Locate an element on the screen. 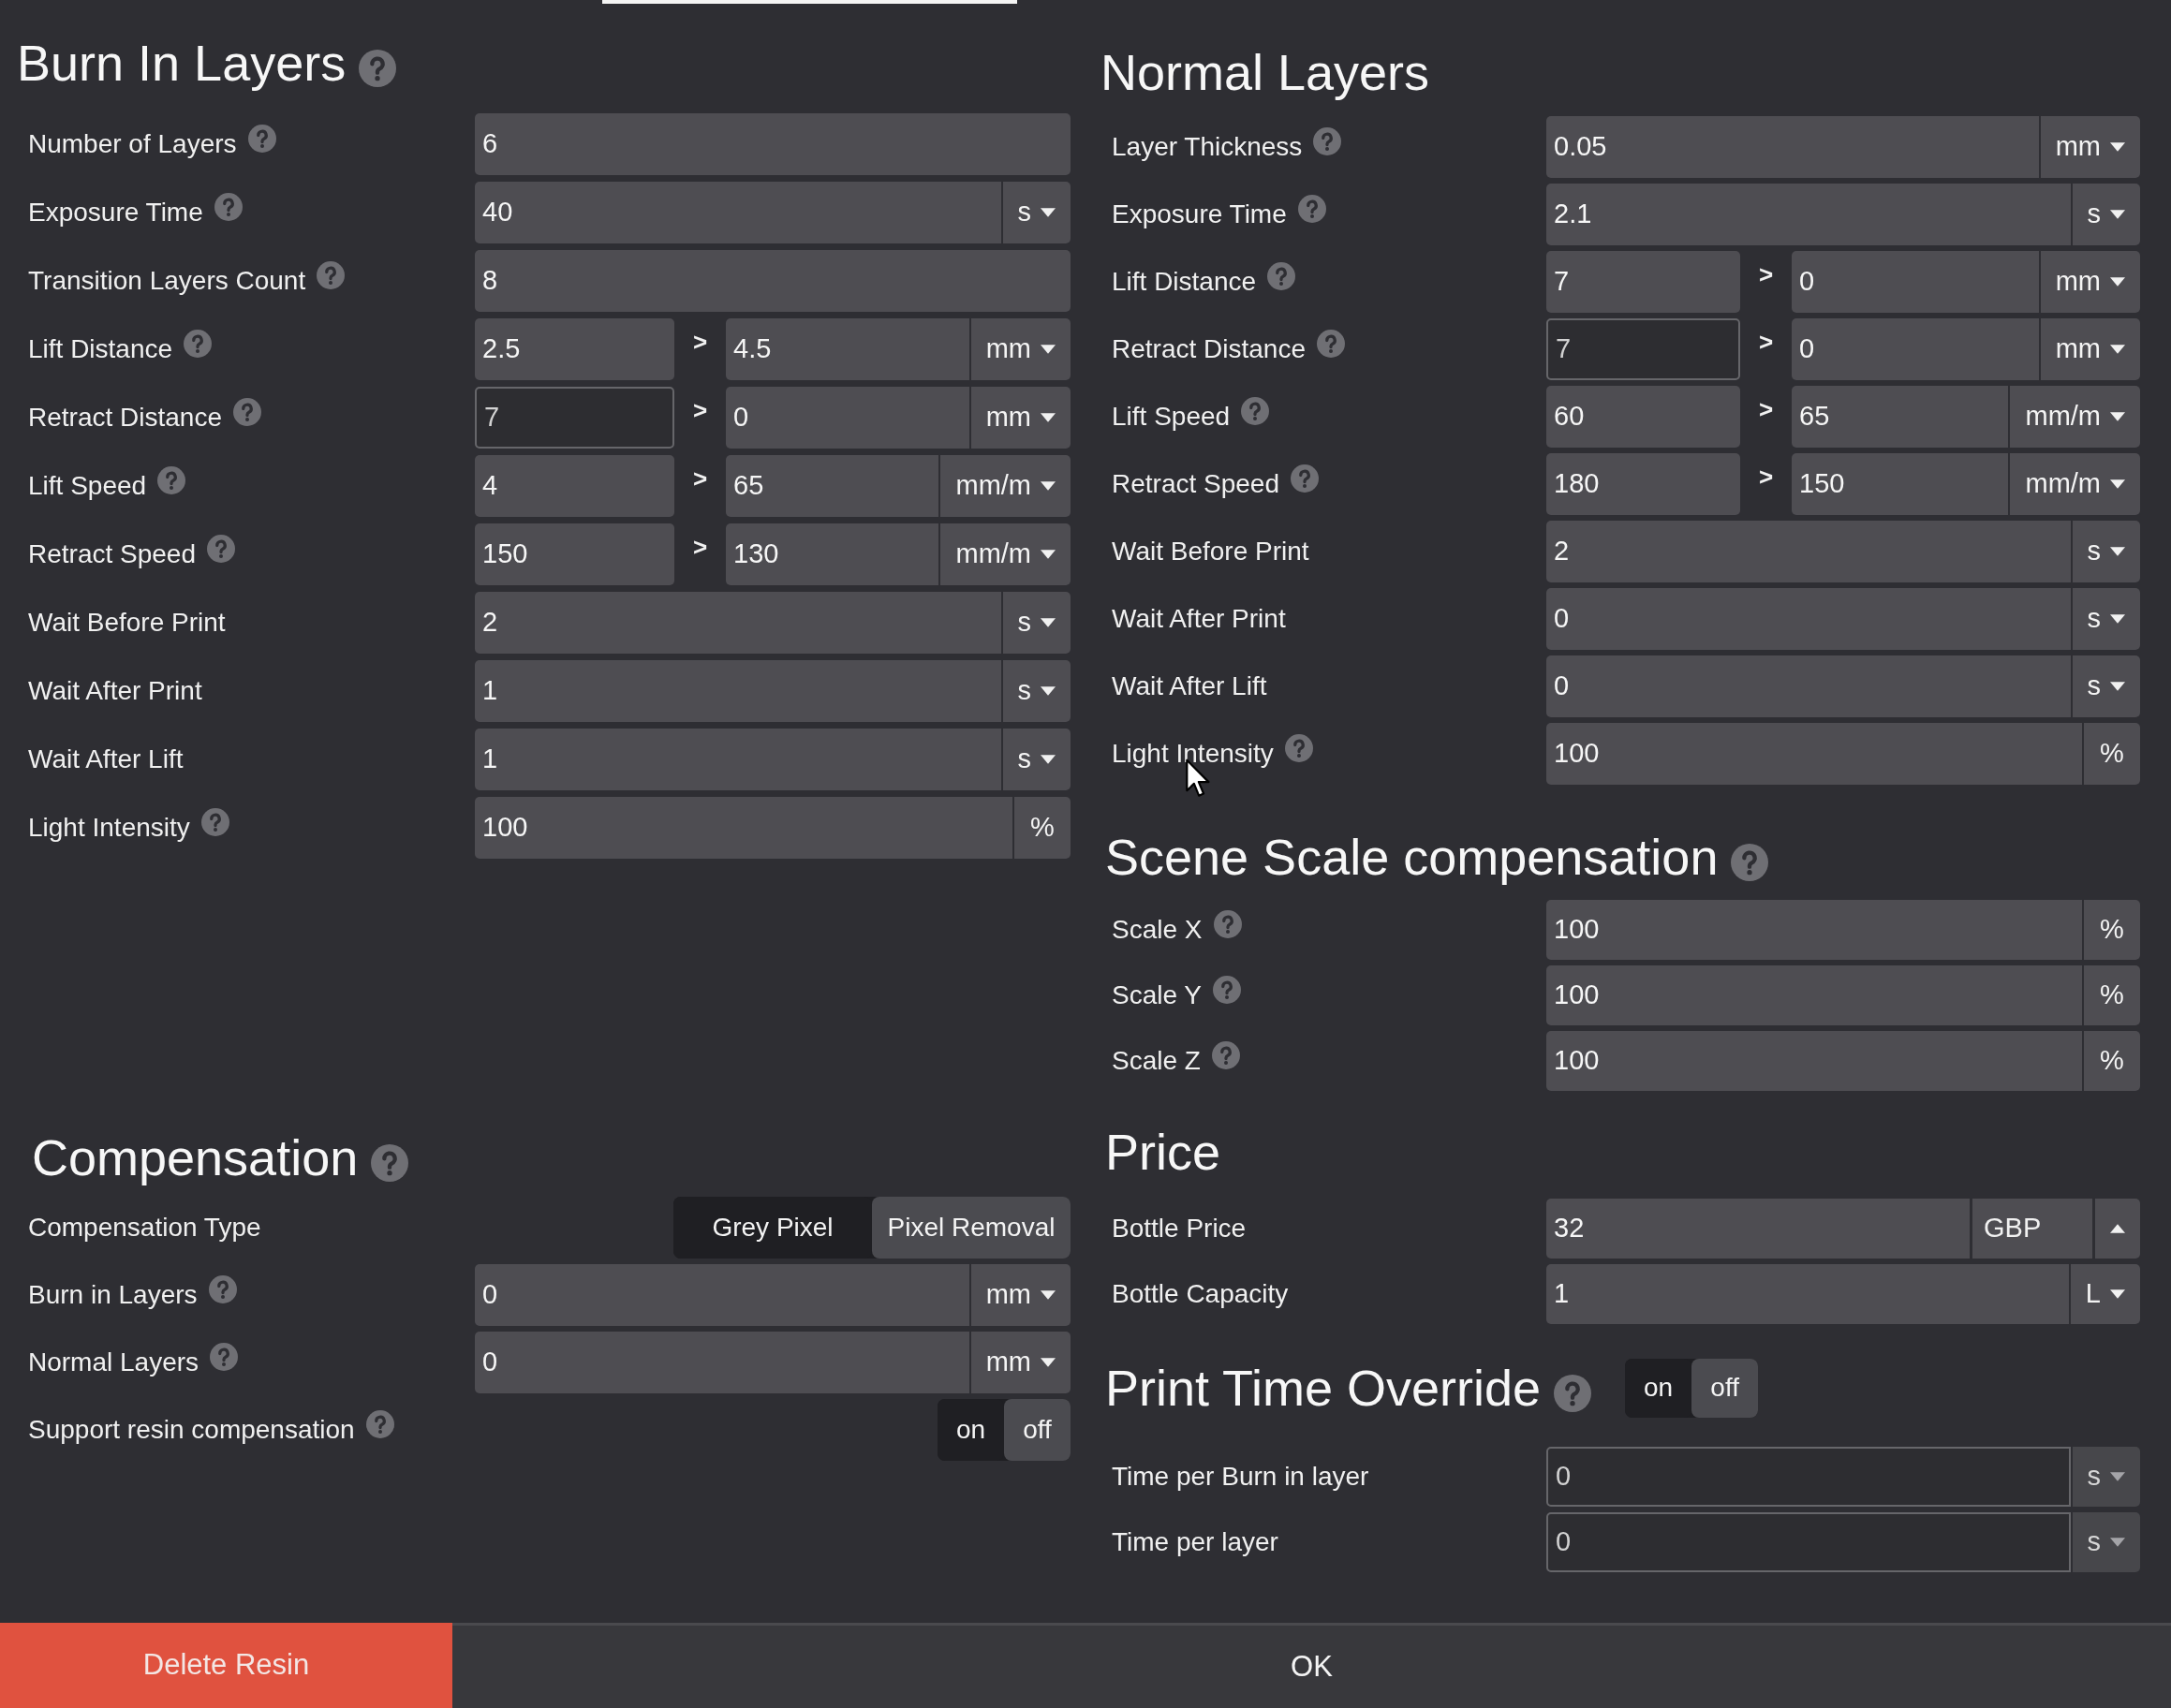 The height and width of the screenshot is (1708, 2171). unit-dropdown: L is located at coordinates (2105, 1294).